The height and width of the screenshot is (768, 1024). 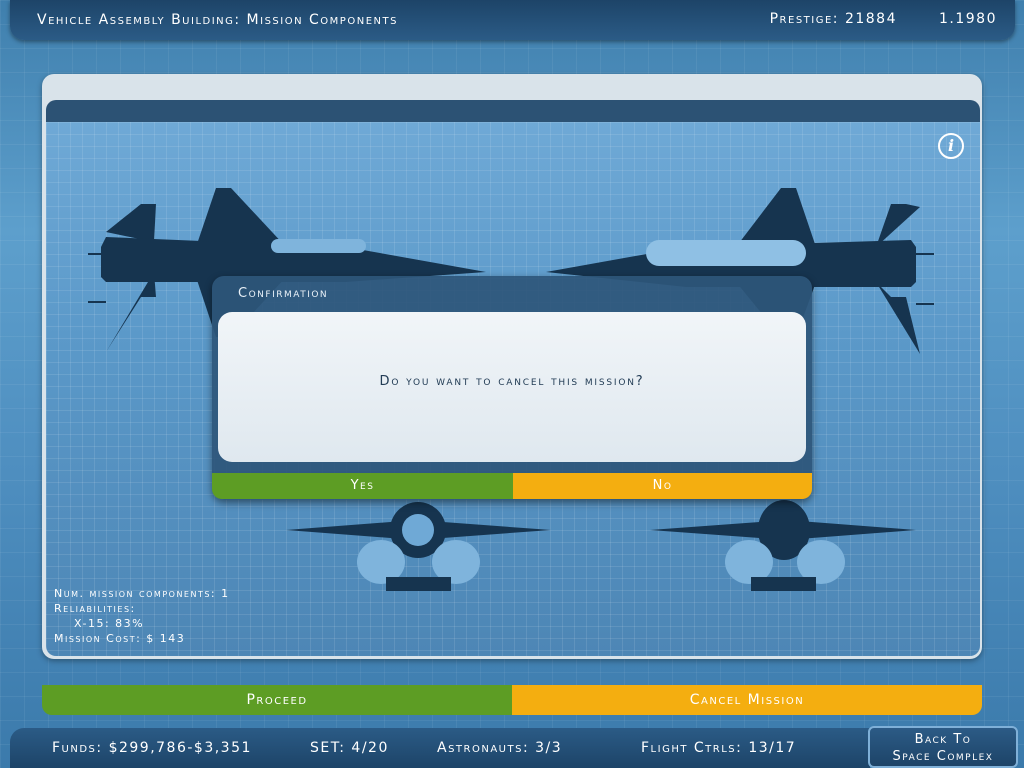 I want to click on dialog-title: Confirmation, so click(x=283, y=293).